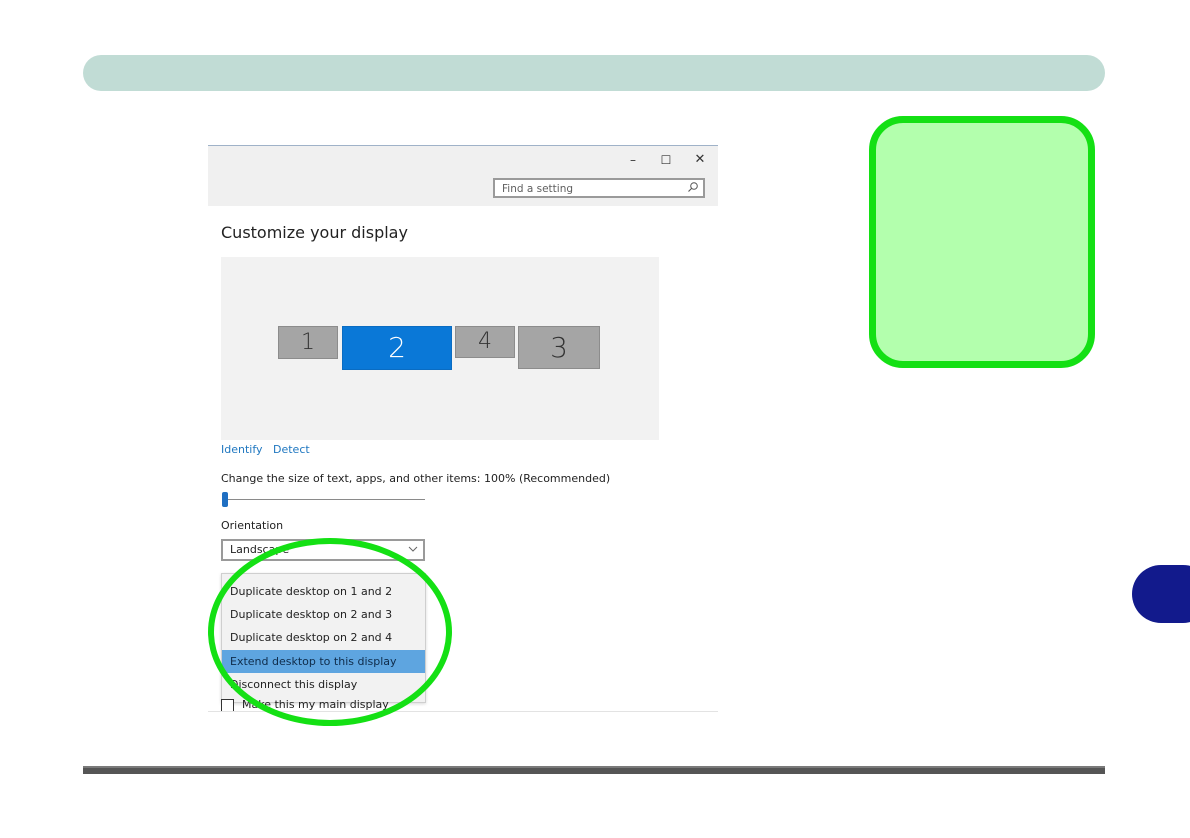 The image size is (1190, 838). I want to click on search-box, so click(599, 188).